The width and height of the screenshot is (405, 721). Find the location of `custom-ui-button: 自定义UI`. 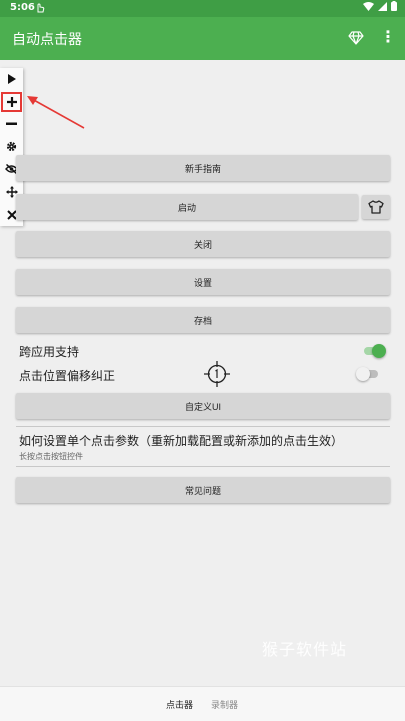

custom-ui-button: 自定义UI is located at coordinates (203, 406).